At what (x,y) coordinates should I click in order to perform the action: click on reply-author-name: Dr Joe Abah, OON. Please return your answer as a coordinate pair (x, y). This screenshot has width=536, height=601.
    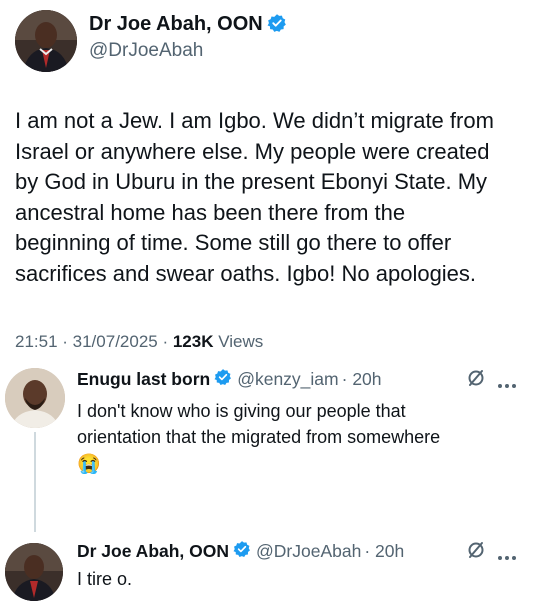
    Looking at the image, I should click on (153, 551).